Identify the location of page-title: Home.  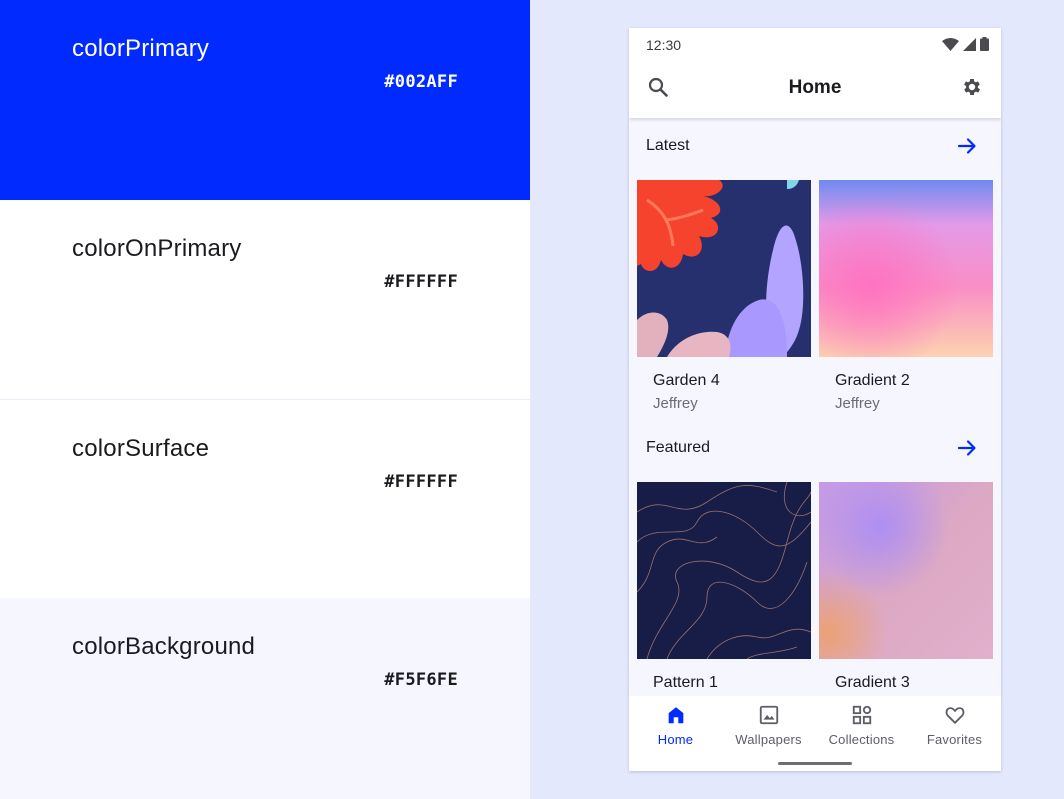
(815, 87).